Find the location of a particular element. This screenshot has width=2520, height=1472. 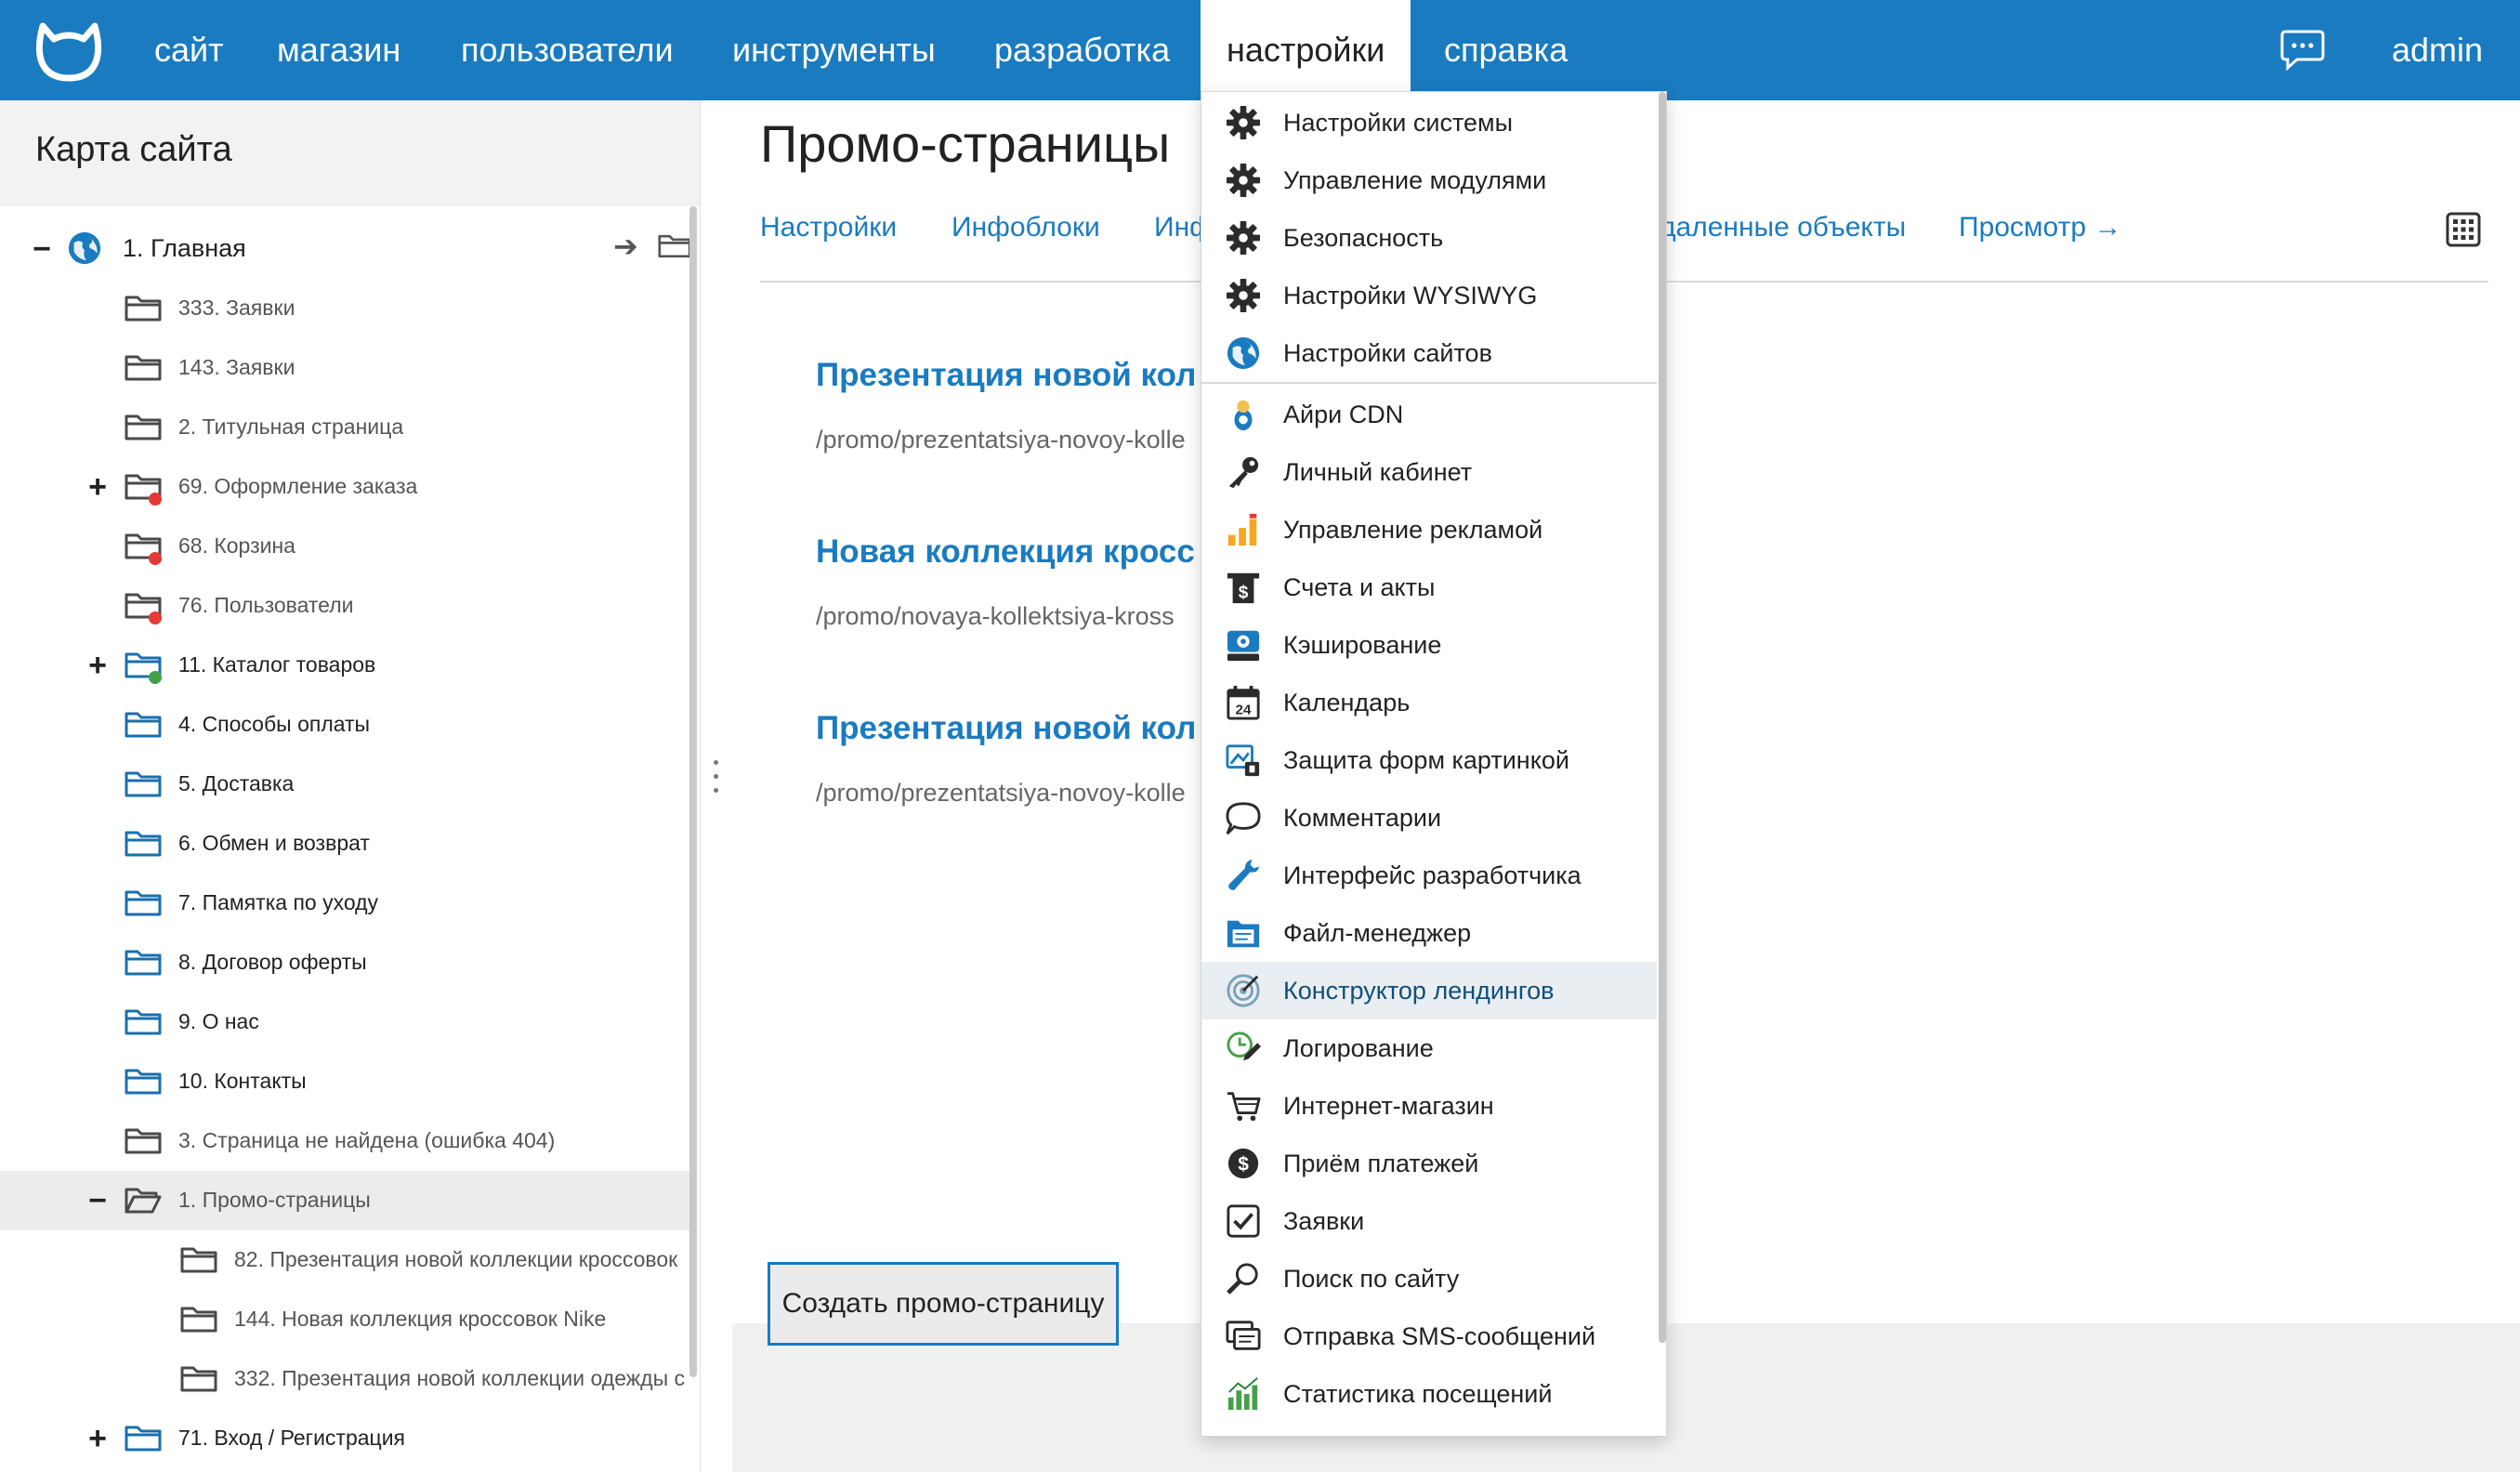

tab-settings: Настройки is located at coordinates (828, 227).